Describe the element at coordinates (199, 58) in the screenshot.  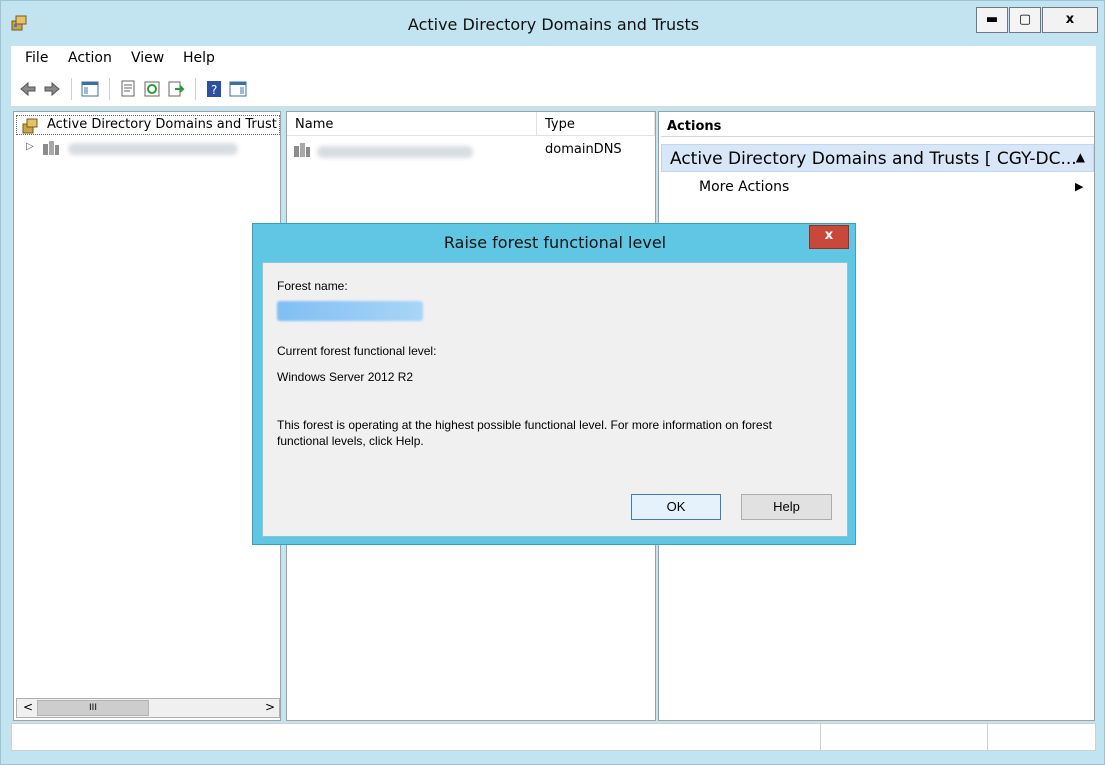
I see `menu-help: Help` at that location.